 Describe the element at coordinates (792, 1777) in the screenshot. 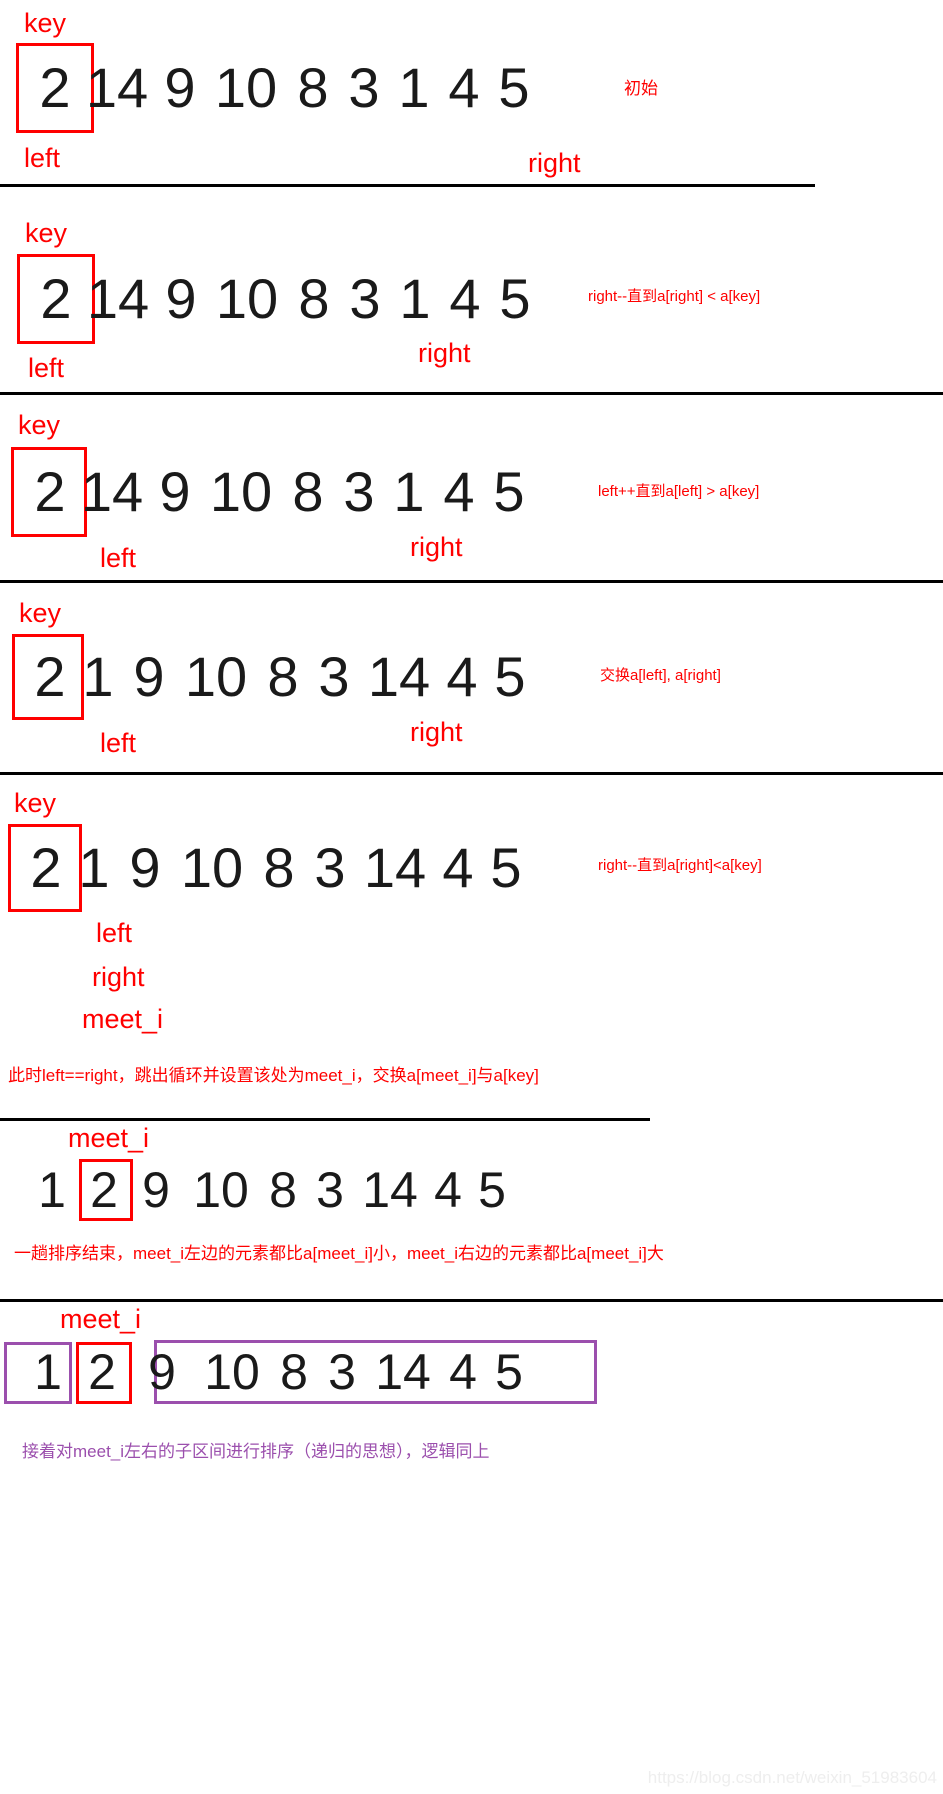

I see `watermark-text: https://blog.csdn.net/weixin_51983604` at that location.